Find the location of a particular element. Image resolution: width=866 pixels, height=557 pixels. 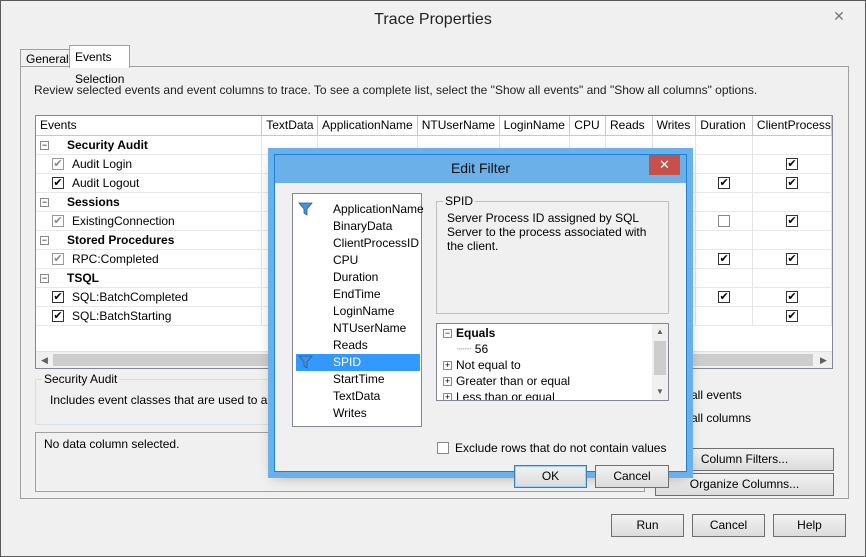

tab-events-selection: Events Selection is located at coordinates (100, 65).